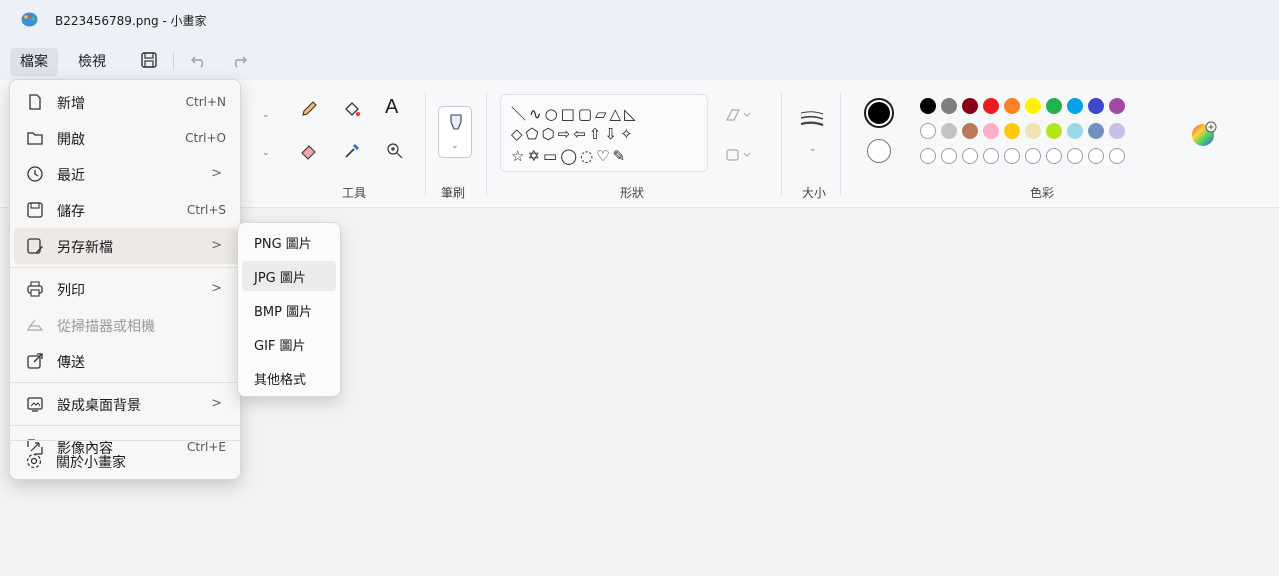 The height and width of the screenshot is (576, 1279). Describe the element at coordinates (812, 119) in the screenshot. I see `stroke-size-icon` at that location.